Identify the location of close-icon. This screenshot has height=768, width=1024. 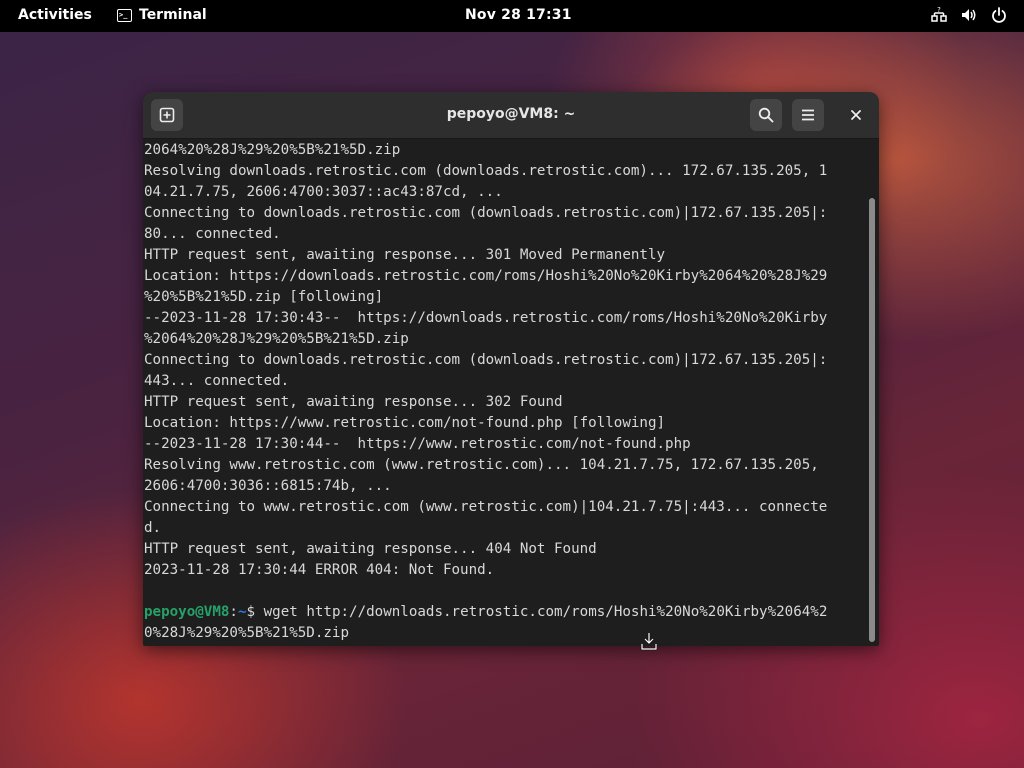
(856, 115).